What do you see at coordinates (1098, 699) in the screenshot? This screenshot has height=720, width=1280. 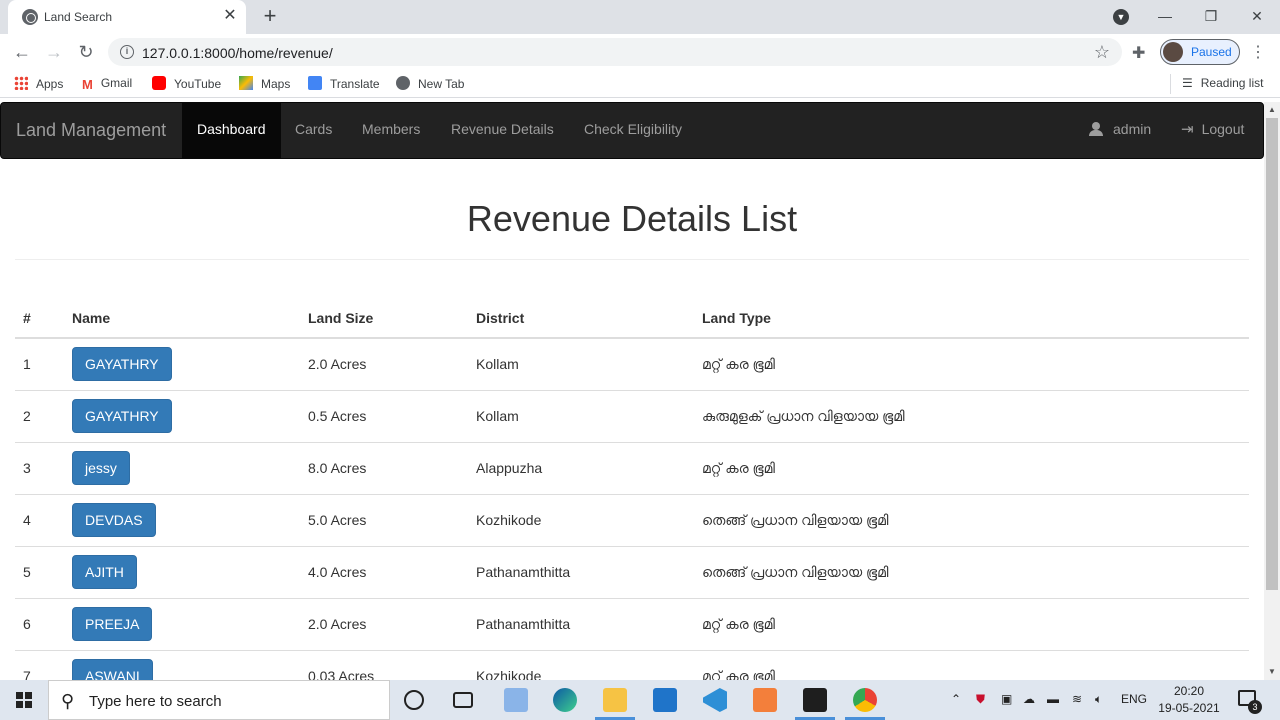 I see `volume-icon: 🔈︎` at bounding box center [1098, 699].